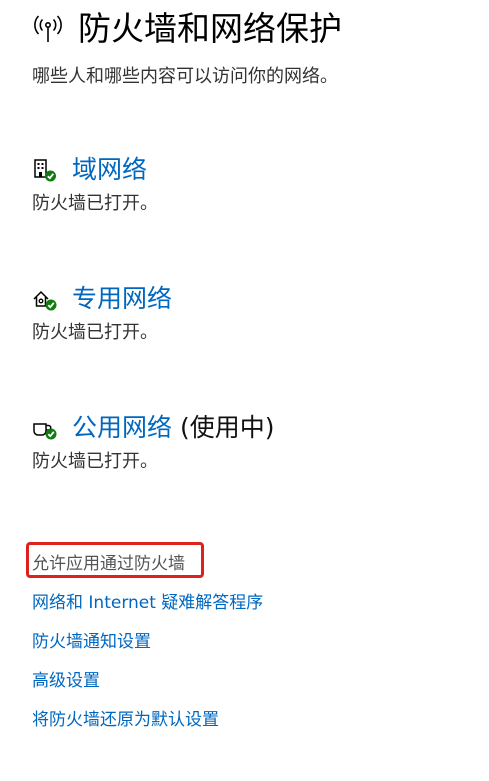 The image size is (489, 781). Describe the element at coordinates (95, 461) in the screenshot. I see `public-network-status: 防火墙已打开。` at that location.